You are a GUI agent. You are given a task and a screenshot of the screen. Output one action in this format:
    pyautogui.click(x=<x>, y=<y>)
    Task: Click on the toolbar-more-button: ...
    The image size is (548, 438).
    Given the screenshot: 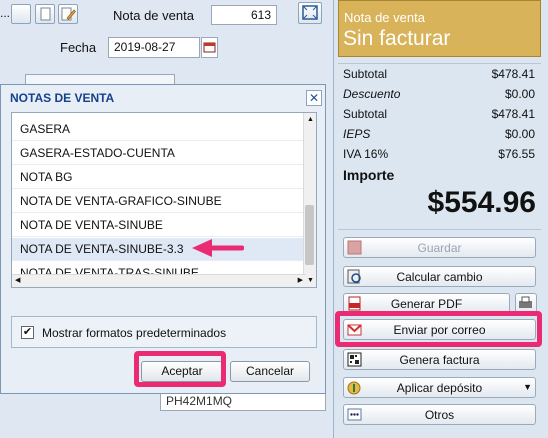 What is the action you would take?
    pyautogui.click(x=5, y=13)
    